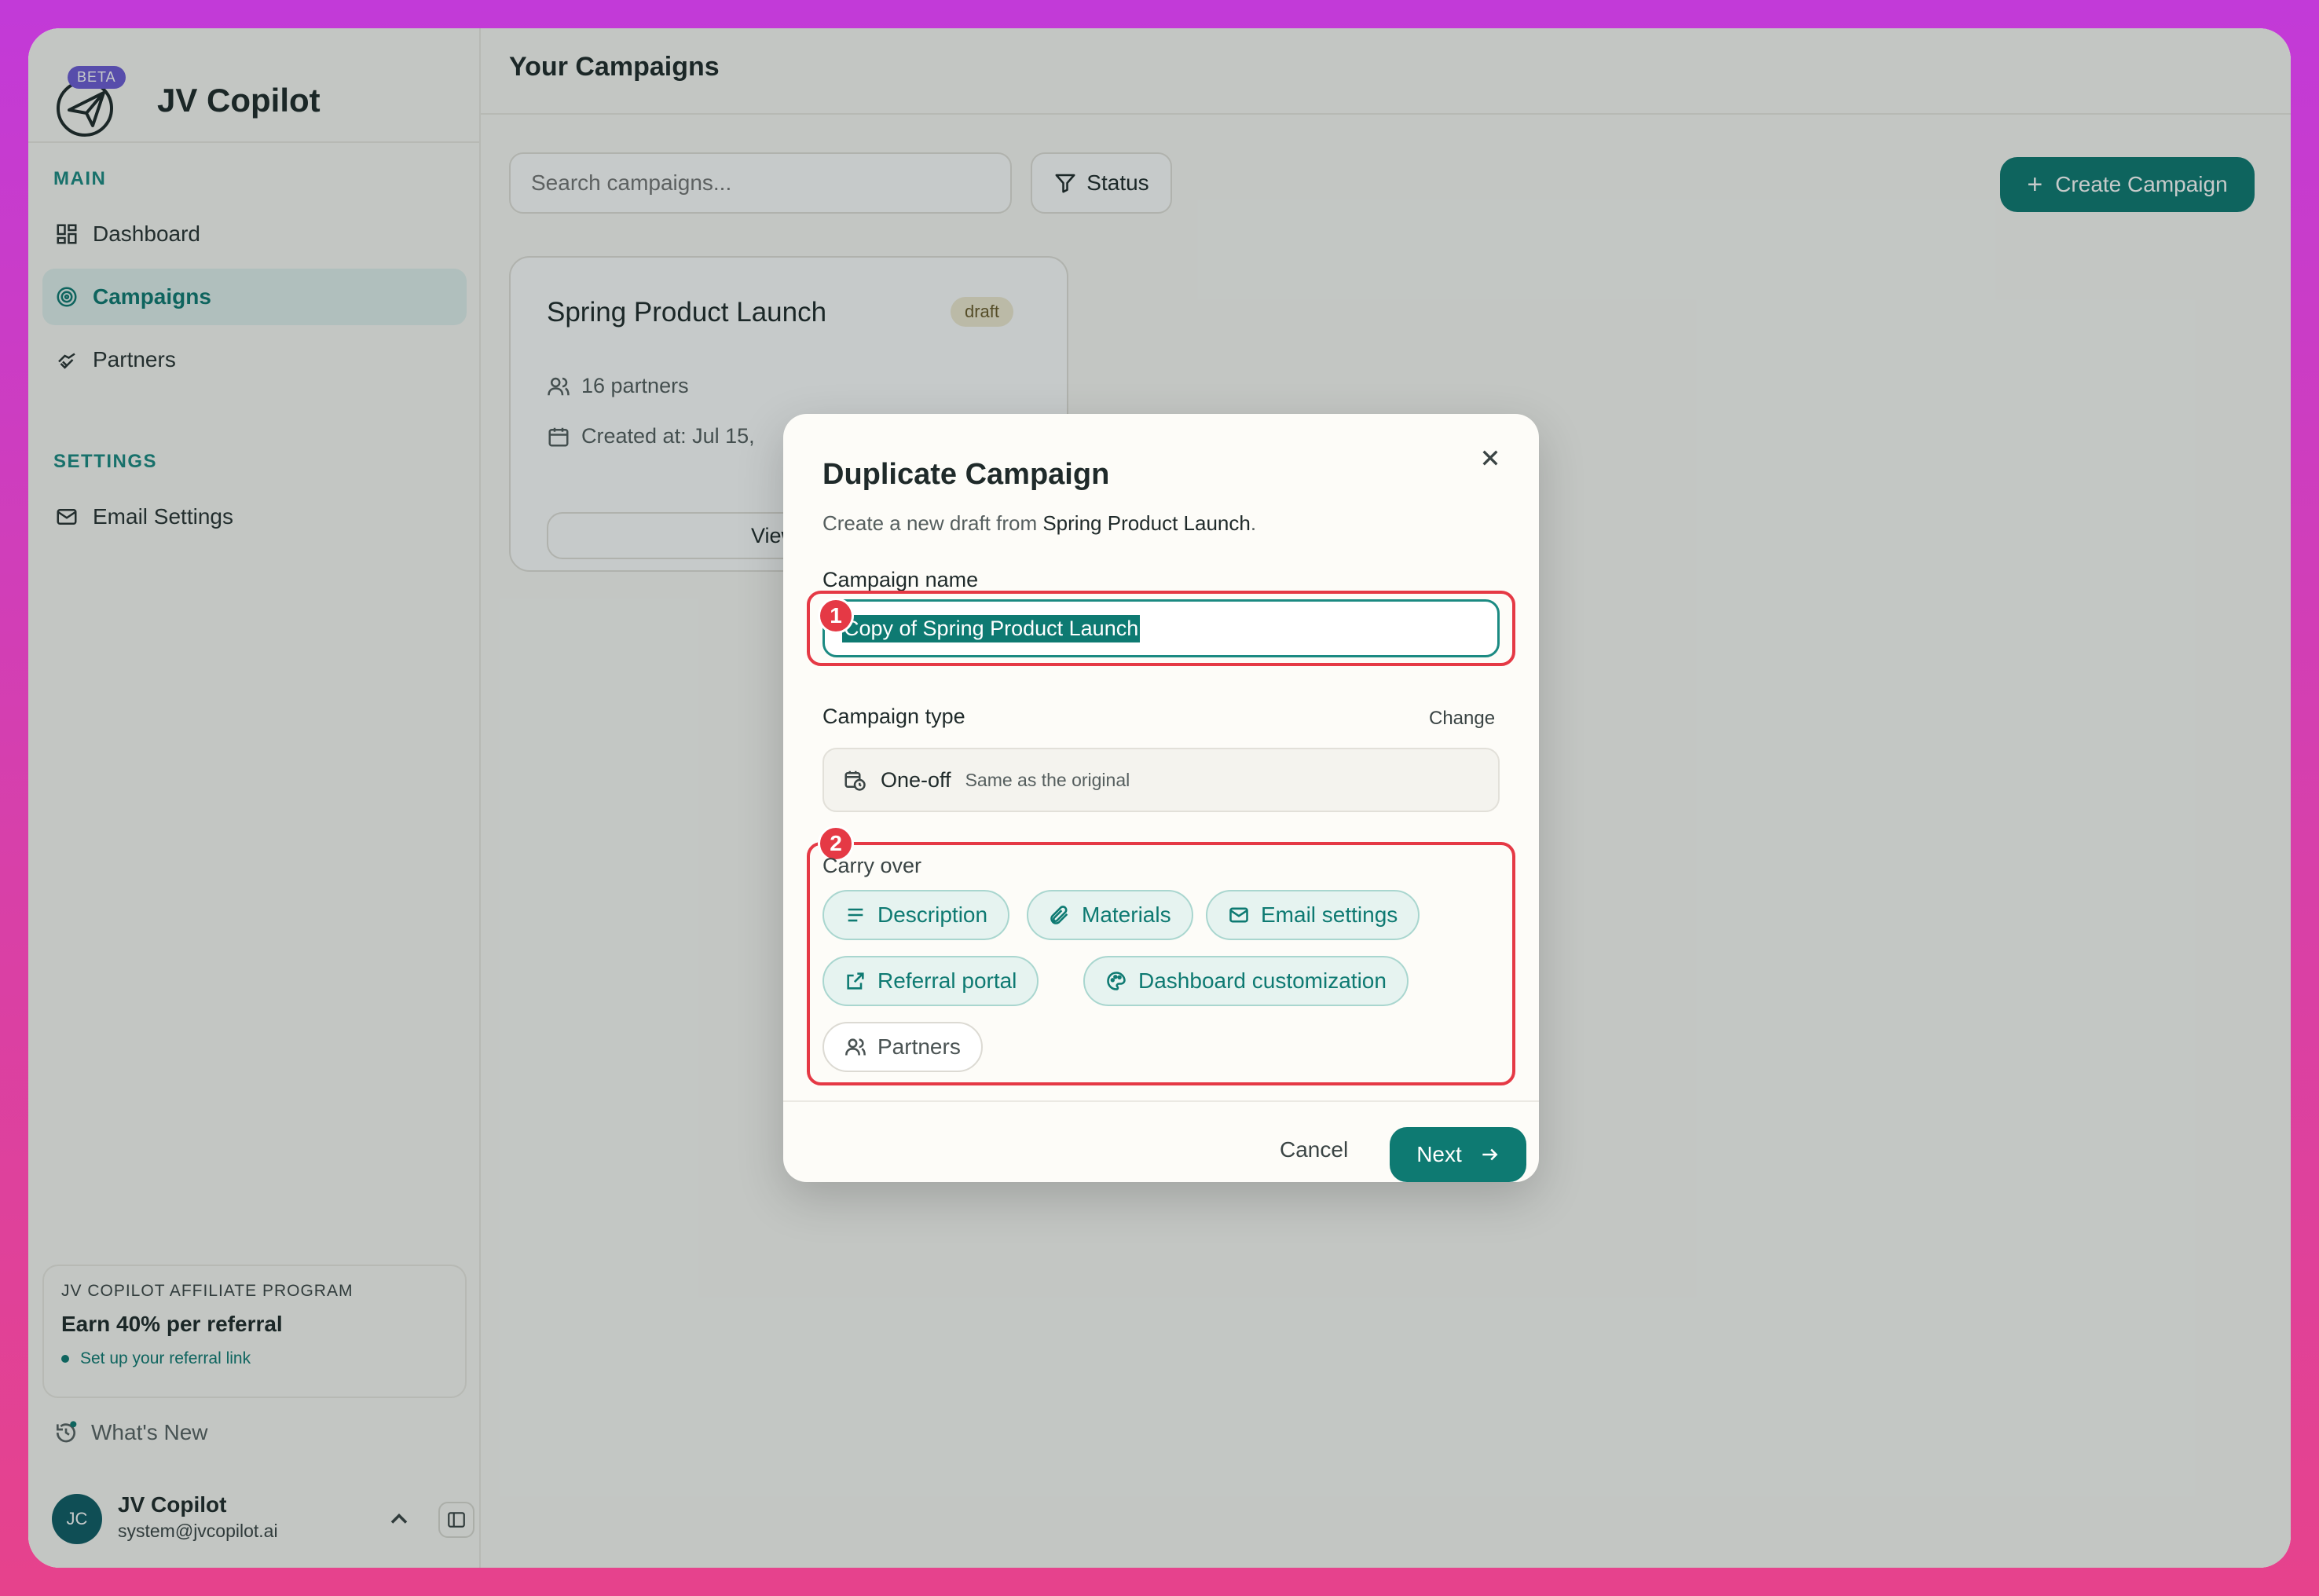 The width and height of the screenshot is (2319, 1596). Describe the element at coordinates (872, 865) in the screenshot. I see `carry-over-label: Carry over` at that location.